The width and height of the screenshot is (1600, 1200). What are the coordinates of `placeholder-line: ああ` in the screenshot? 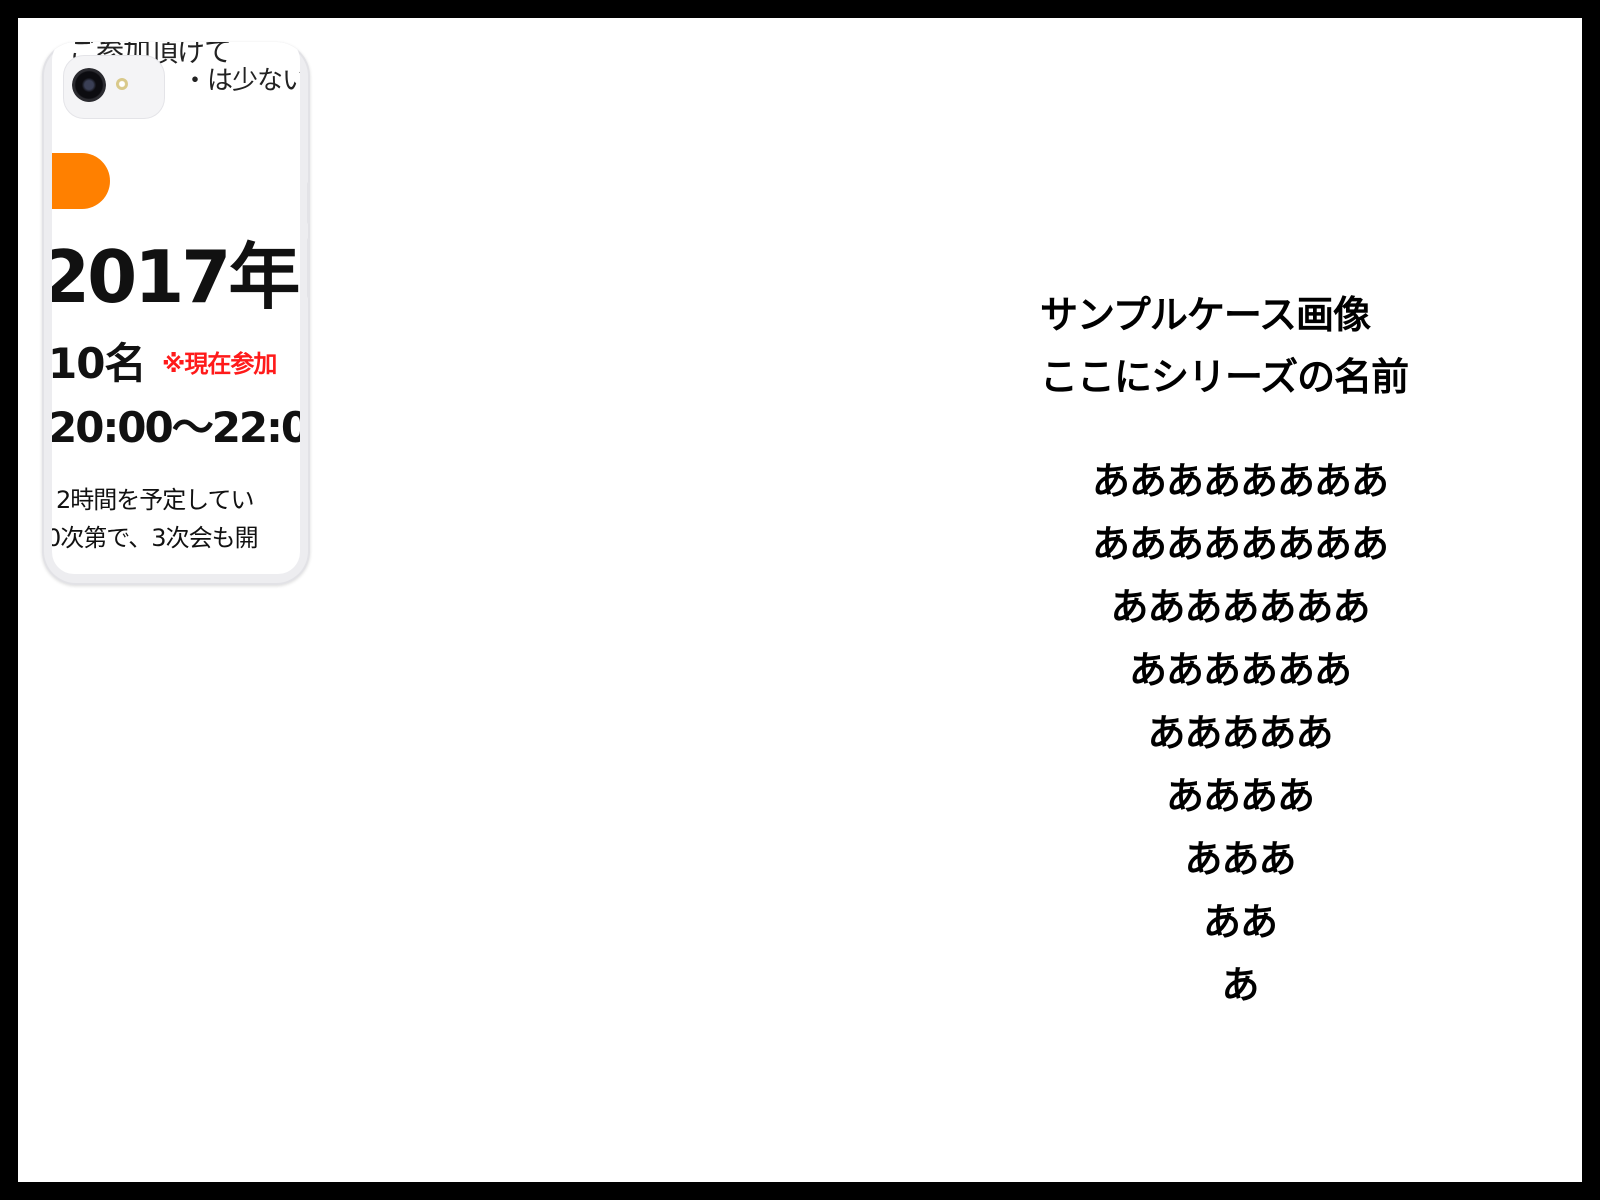 It's located at (1240, 922).